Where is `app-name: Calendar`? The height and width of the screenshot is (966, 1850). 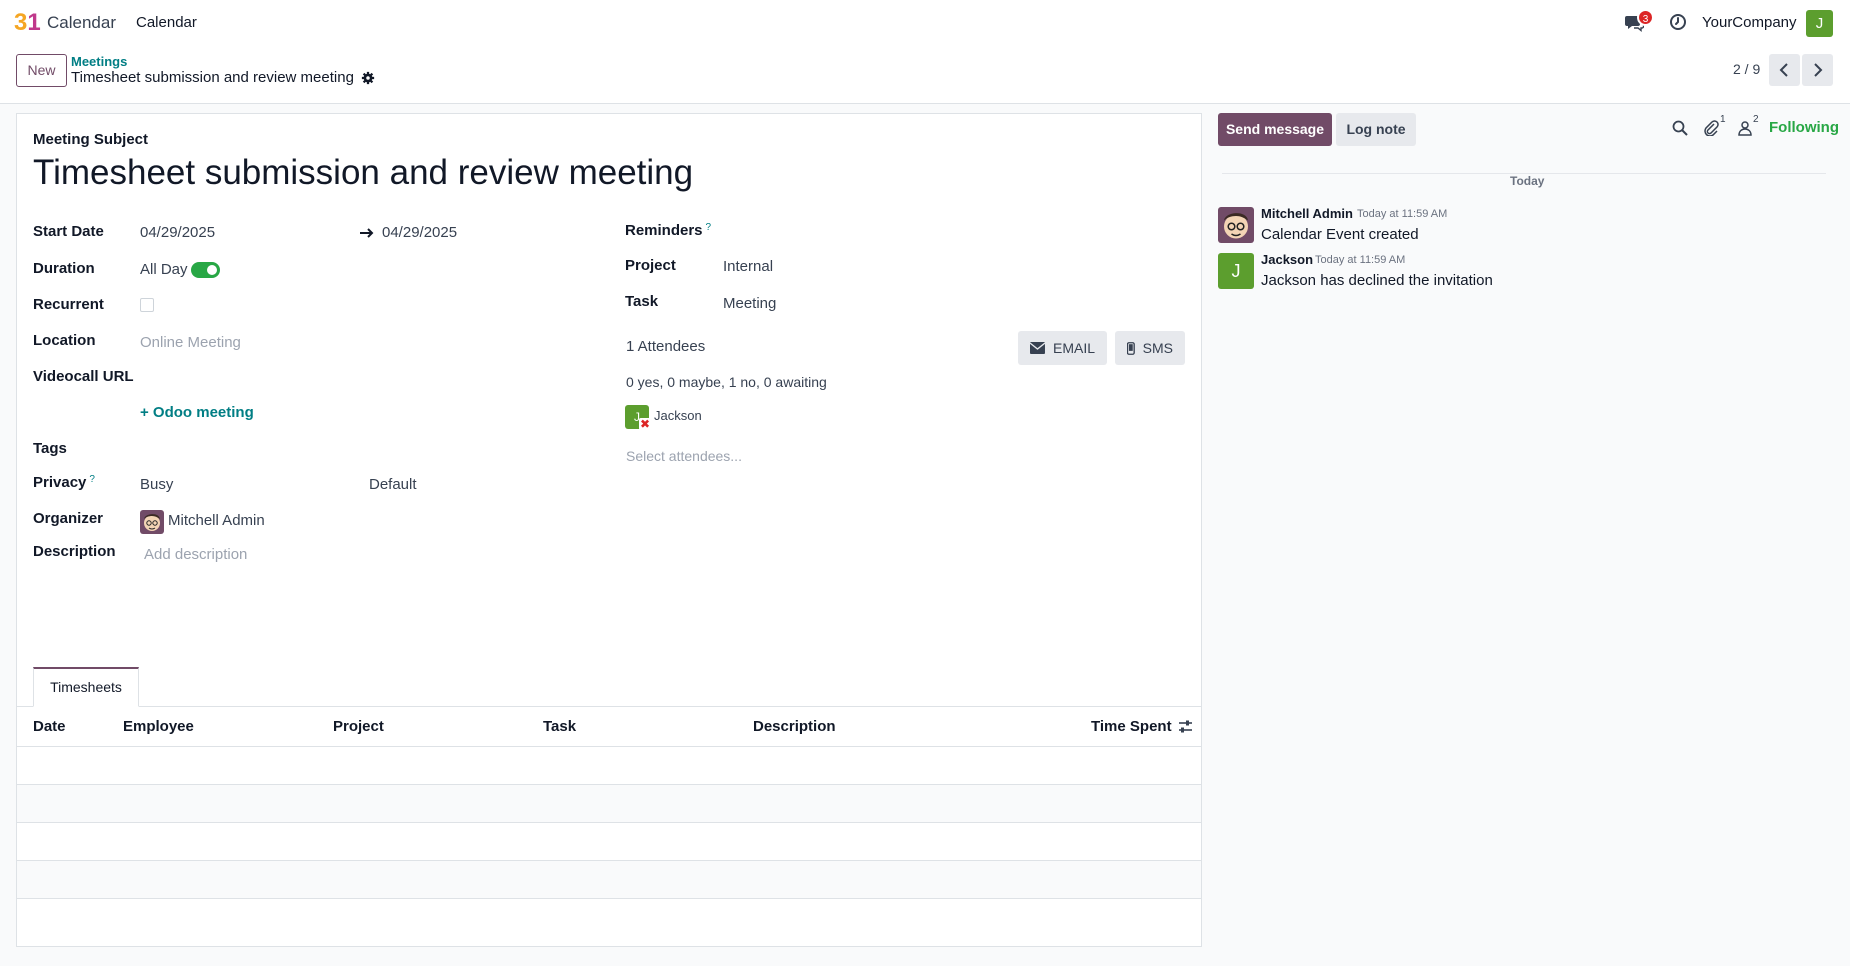
app-name: Calendar is located at coordinates (81, 23).